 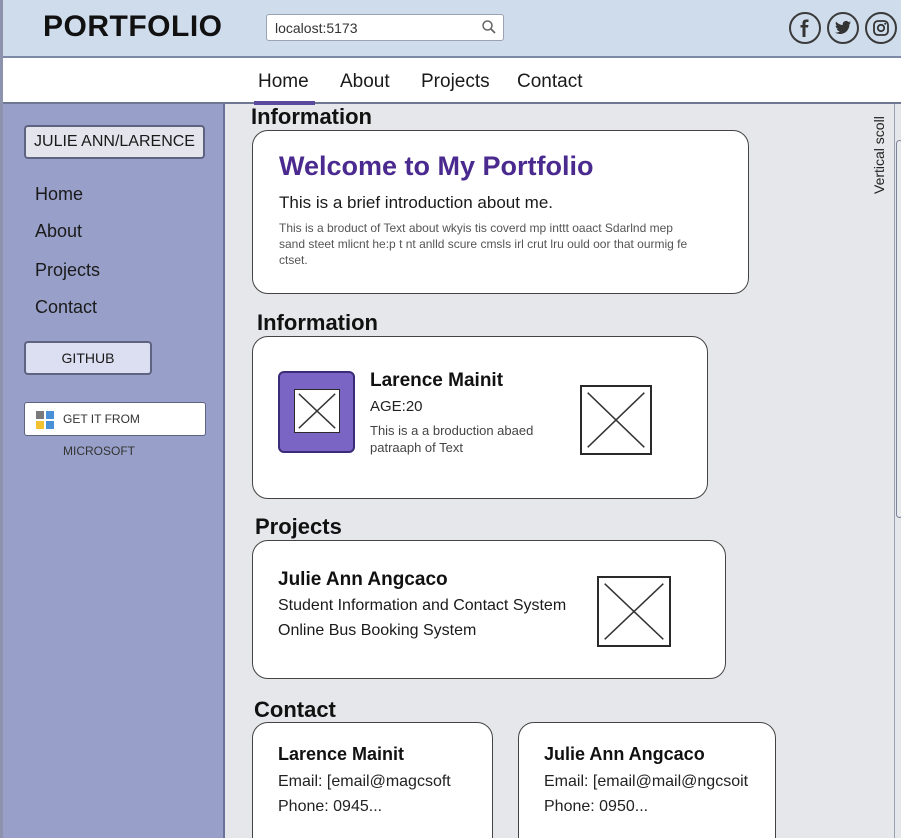 What do you see at coordinates (311, 116) in the screenshot?
I see `section-title-information: Information` at bounding box center [311, 116].